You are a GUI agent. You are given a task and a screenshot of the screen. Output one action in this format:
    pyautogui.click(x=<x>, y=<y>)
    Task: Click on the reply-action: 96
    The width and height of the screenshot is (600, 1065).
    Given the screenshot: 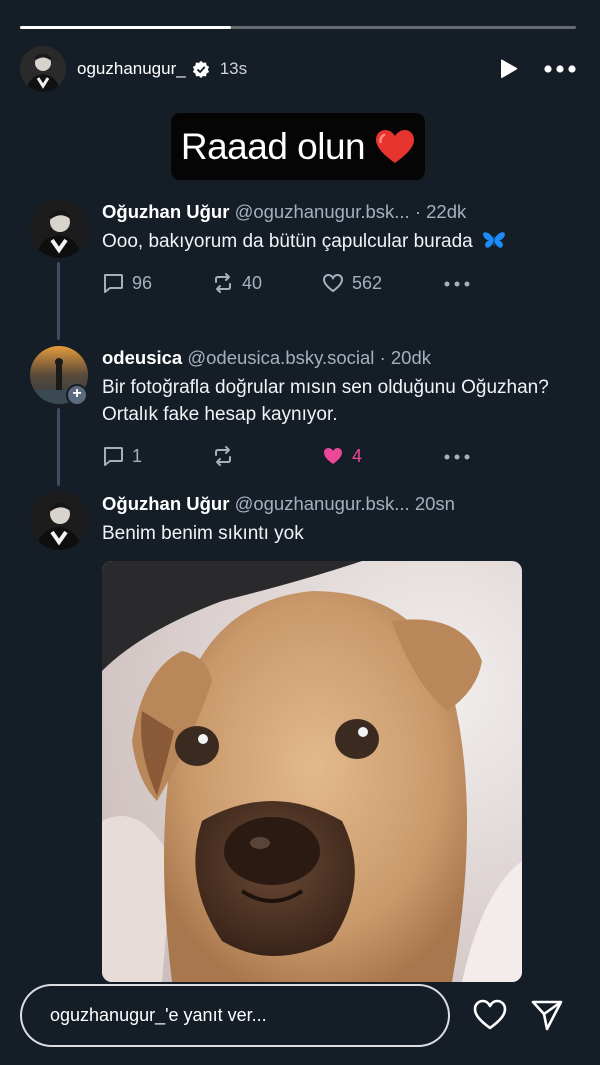 What is the action you would take?
    pyautogui.click(x=157, y=283)
    